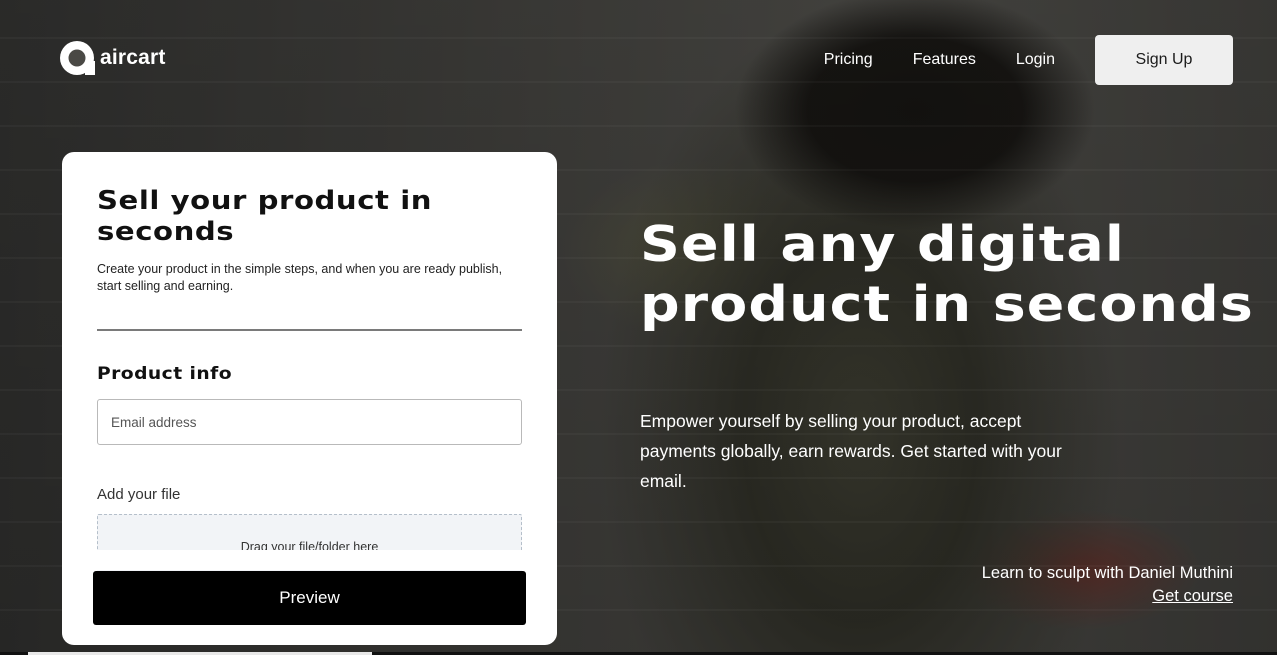 The width and height of the screenshot is (1277, 655). Describe the element at coordinates (77, 58) in the screenshot. I see `aircart-logo-icon` at that location.